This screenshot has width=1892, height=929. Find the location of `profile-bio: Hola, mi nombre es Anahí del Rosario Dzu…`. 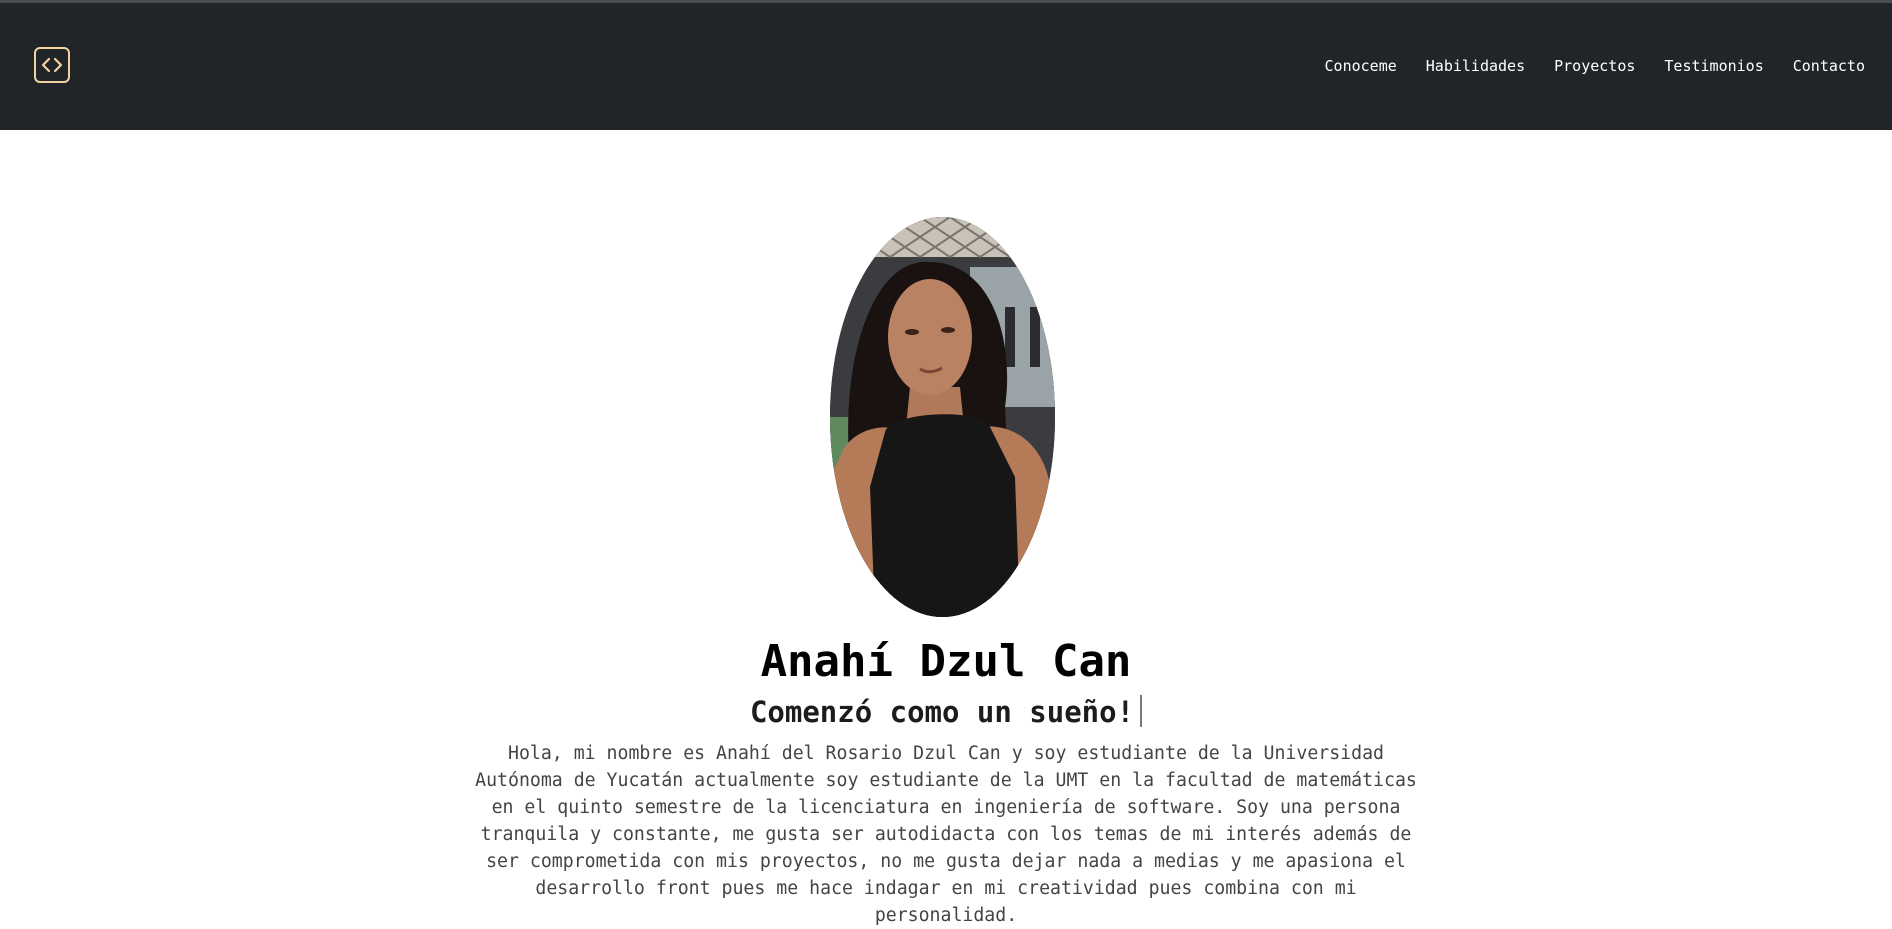

profile-bio: Hola, mi nombre es Anahí del Rosario Dzu… is located at coordinates (946, 834).